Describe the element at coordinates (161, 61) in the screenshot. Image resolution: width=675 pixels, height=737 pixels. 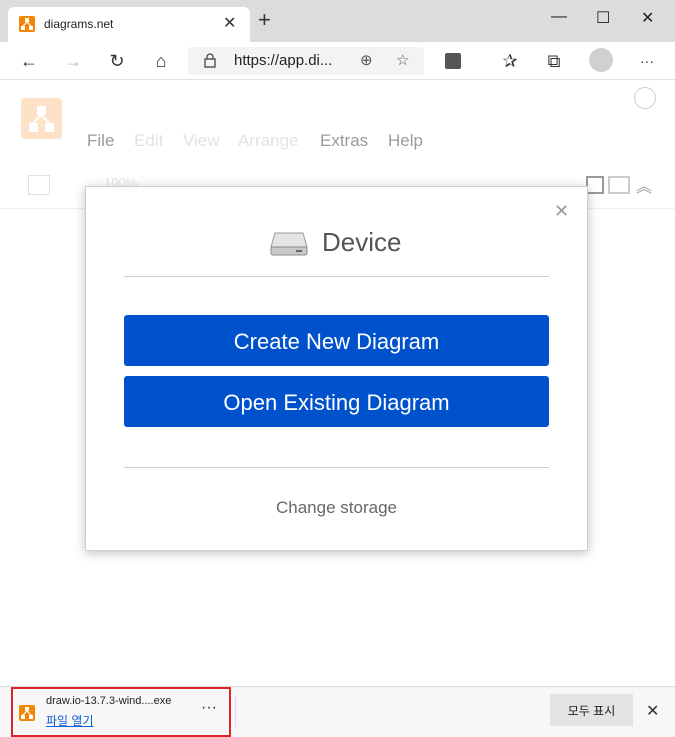
I see `home-icon: ⌂` at that location.